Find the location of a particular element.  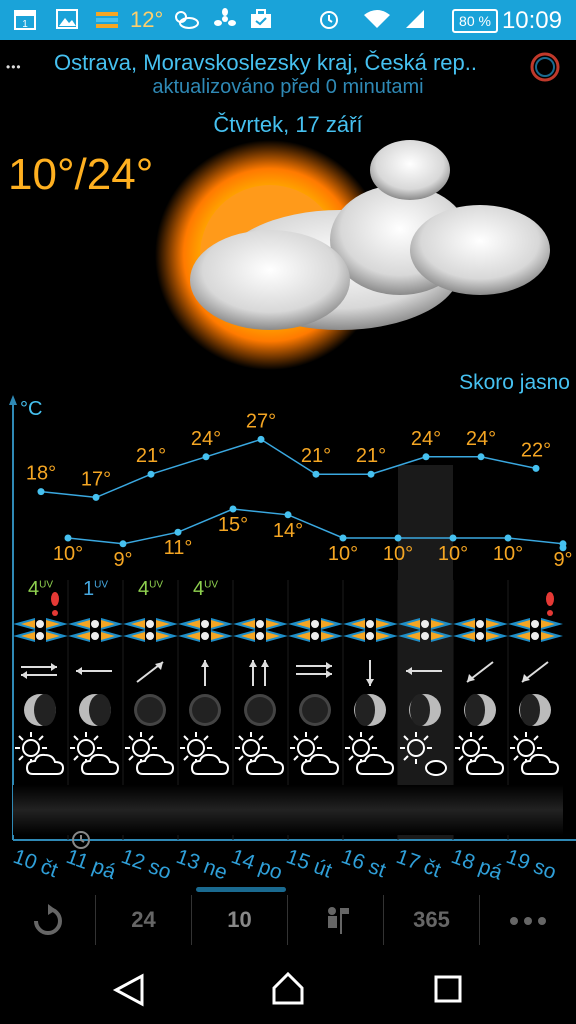

day-column: 1UV 11 pá is located at coordinates (93, 442).